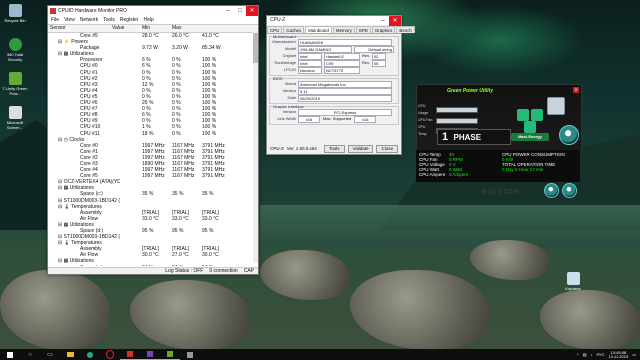 The width and height of the screenshot is (640, 360). Describe the element at coordinates (290, 83) in the screenshot. I see `field-label: Brand` at that location.